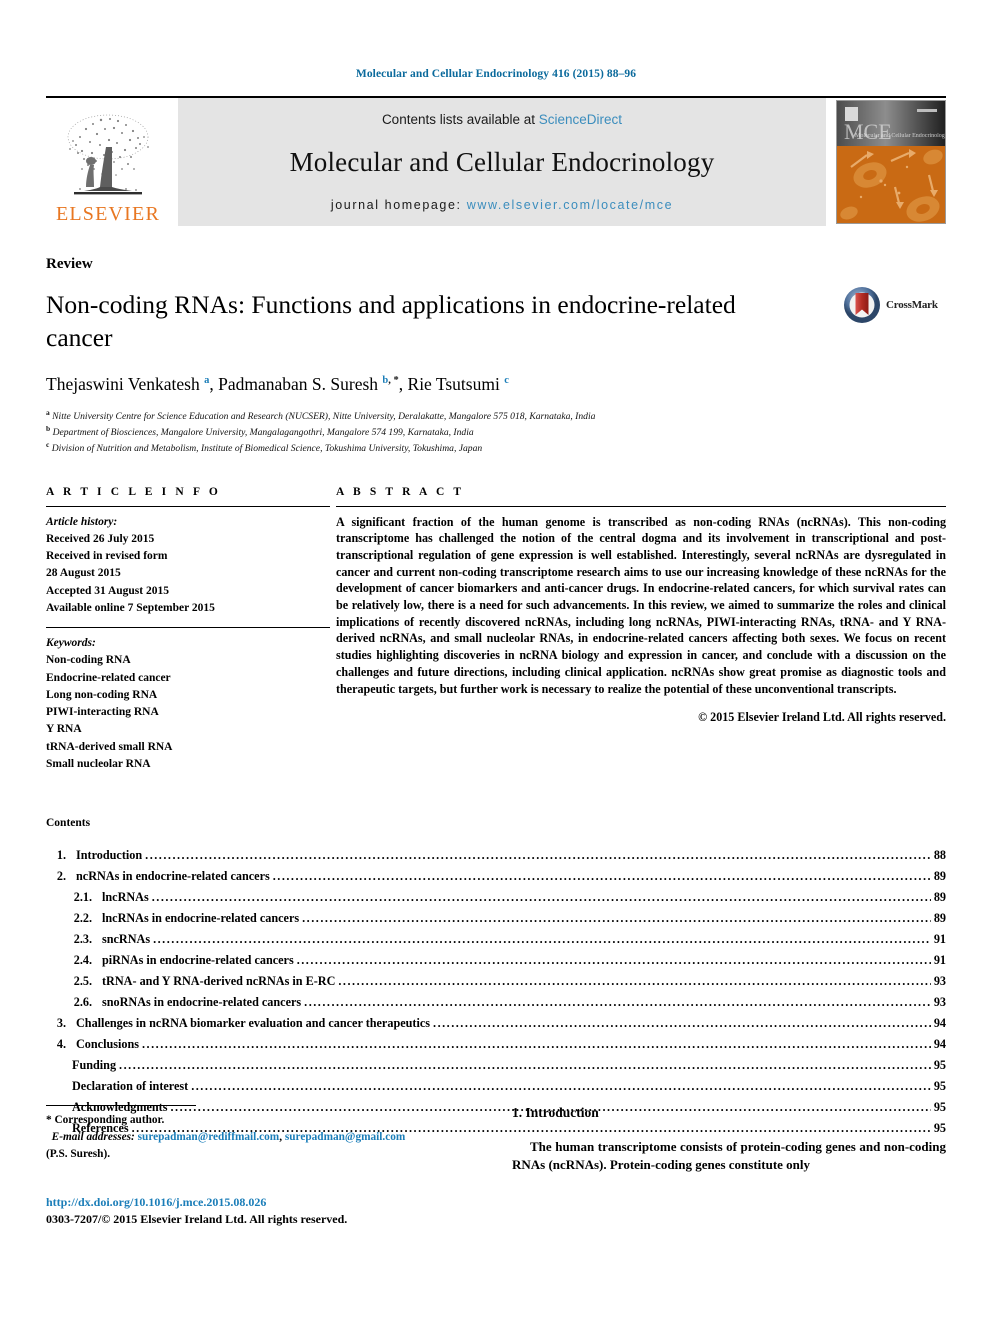 This screenshot has width=992, height=1323. Describe the element at coordinates (939, 855) in the screenshot. I see `toc-entry-page: 88` at that location.